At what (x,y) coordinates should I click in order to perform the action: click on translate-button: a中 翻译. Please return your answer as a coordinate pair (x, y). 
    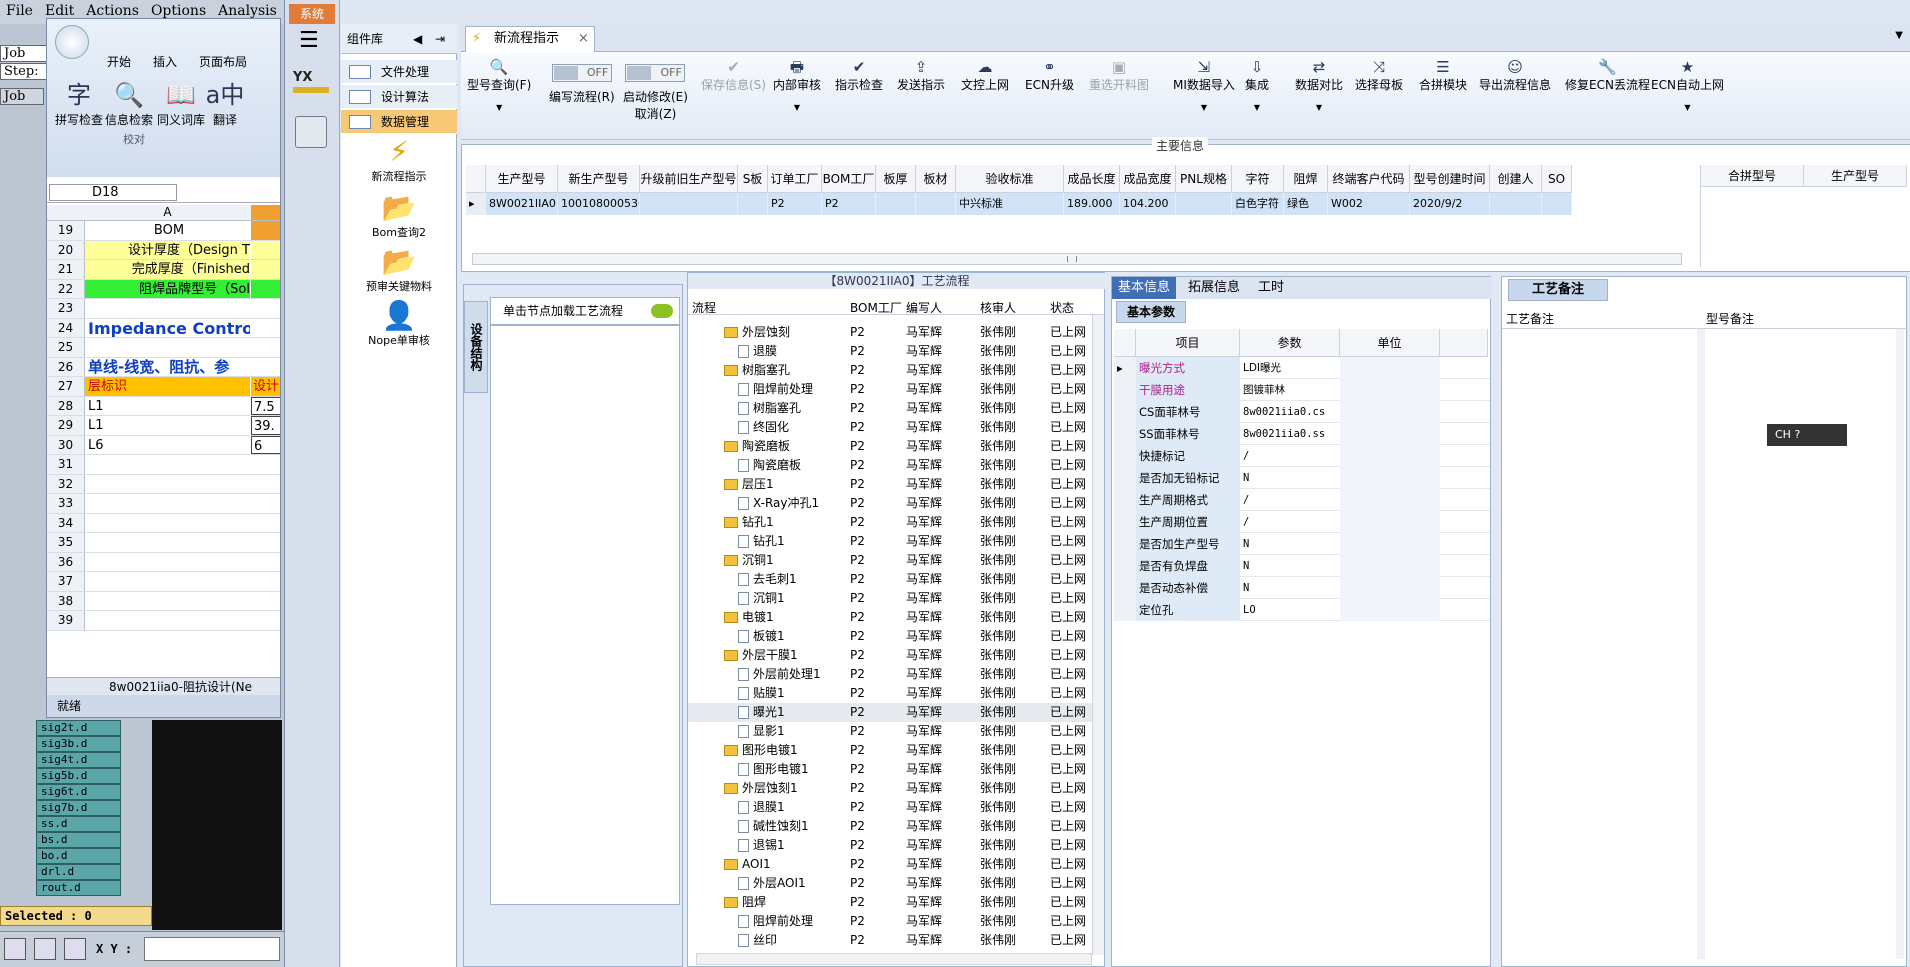
    Looking at the image, I should click on (225, 103).